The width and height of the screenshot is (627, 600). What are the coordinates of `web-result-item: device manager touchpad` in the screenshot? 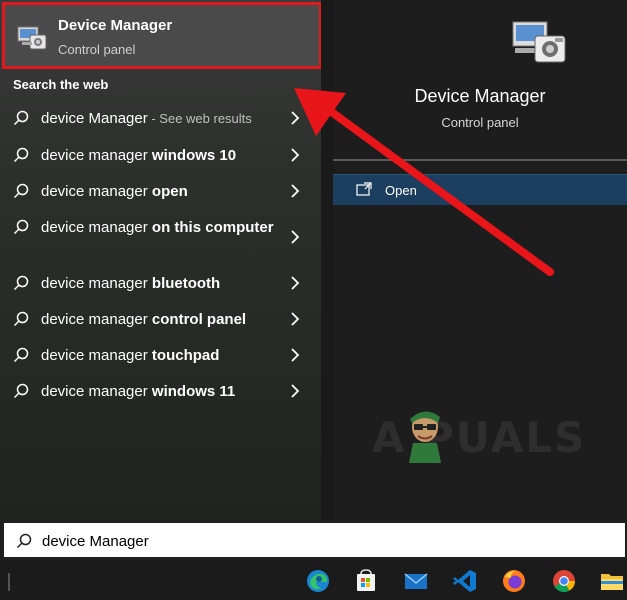 It's located at (160, 355).